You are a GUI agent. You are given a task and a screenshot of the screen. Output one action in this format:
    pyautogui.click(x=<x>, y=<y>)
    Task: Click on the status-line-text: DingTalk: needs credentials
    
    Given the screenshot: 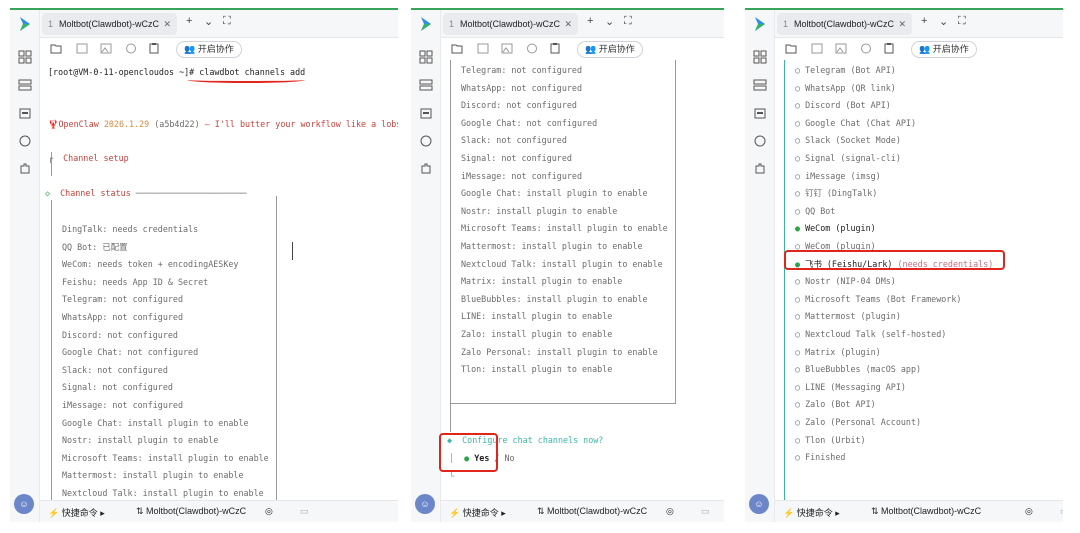 What is the action you would take?
    pyautogui.click(x=130, y=229)
    